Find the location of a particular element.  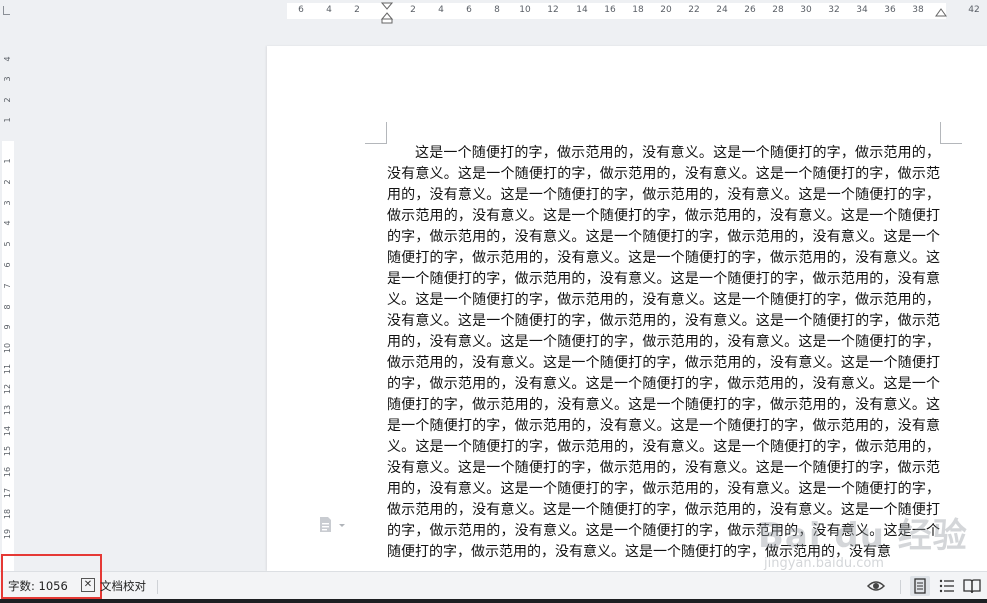

ruler-number: 38 is located at coordinates (918, 10).